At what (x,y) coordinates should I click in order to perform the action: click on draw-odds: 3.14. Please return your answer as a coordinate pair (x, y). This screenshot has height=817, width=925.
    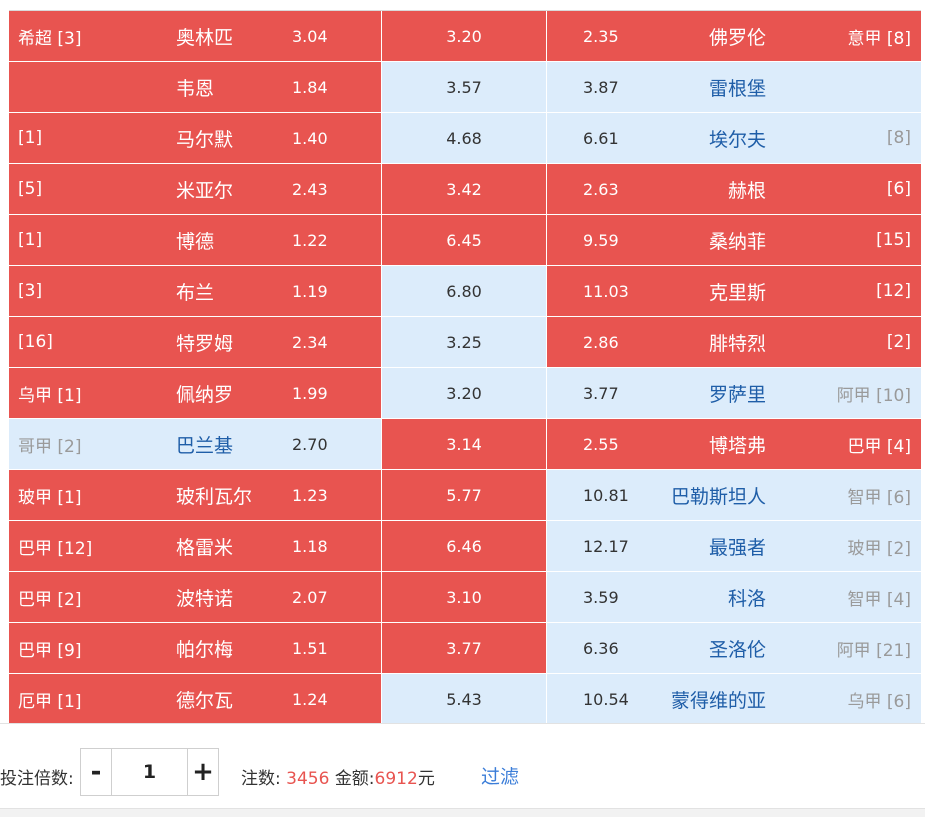
    Looking at the image, I should click on (464, 444).